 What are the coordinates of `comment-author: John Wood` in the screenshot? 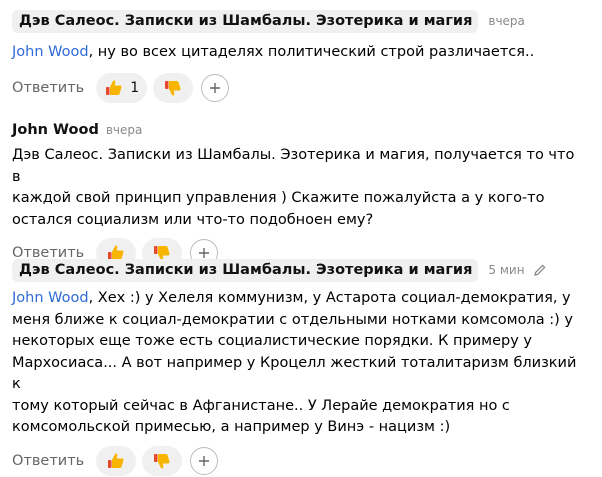 It's located at (55, 130).